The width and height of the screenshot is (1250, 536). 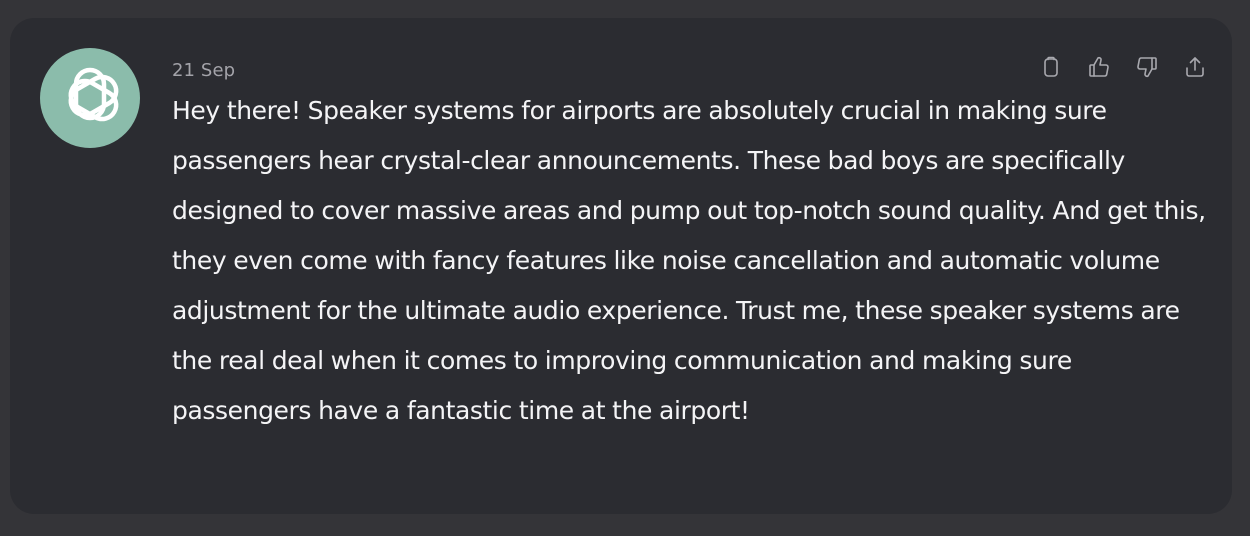 I want to click on share-icon, so click(x=1195, y=67).